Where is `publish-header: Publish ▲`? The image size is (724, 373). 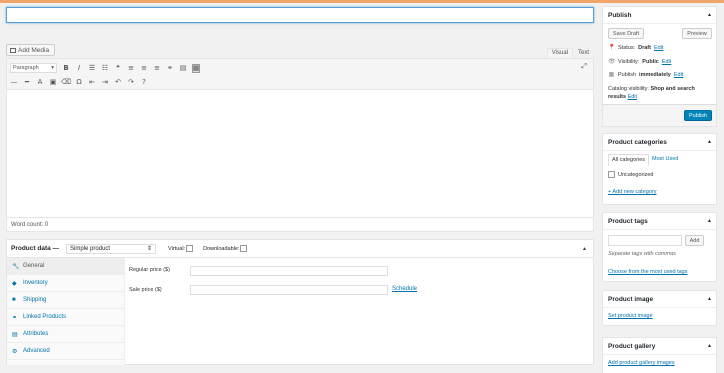
publish-header: Publish ▲ is located at coordinates (659, 15).